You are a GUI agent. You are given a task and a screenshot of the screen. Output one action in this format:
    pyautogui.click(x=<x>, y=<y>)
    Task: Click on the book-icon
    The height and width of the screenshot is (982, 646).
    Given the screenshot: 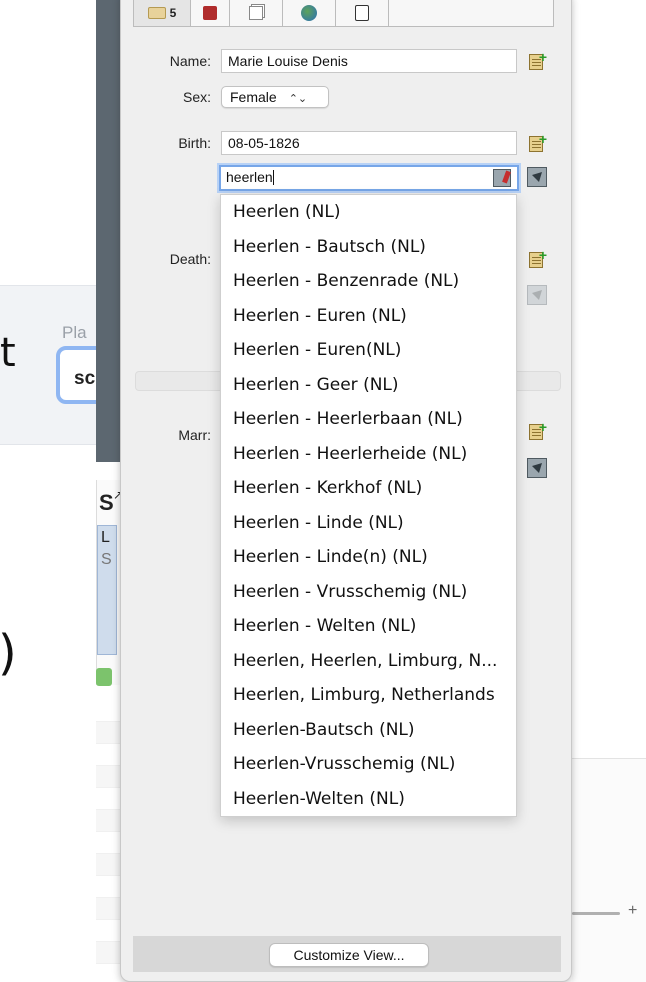 What is the action you would take?
    pyautogui.click(x=210, y=12)
    